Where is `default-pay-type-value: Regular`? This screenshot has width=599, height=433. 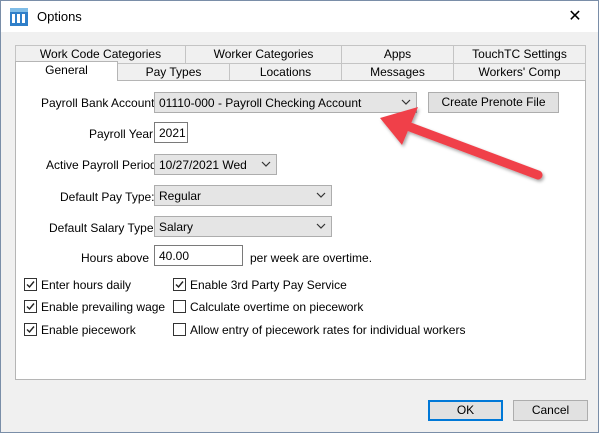 default-pay-type-value: Regular is located at coordinates (180, 196).